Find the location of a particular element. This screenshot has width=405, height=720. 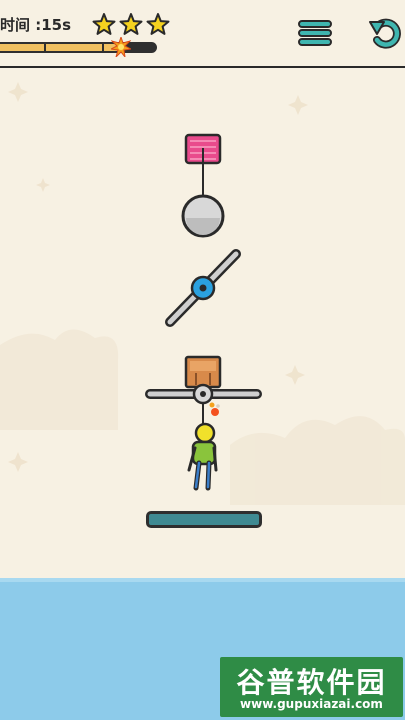

watermark-url: www.gupuxiazai.com is located at coordinates (311, 704).